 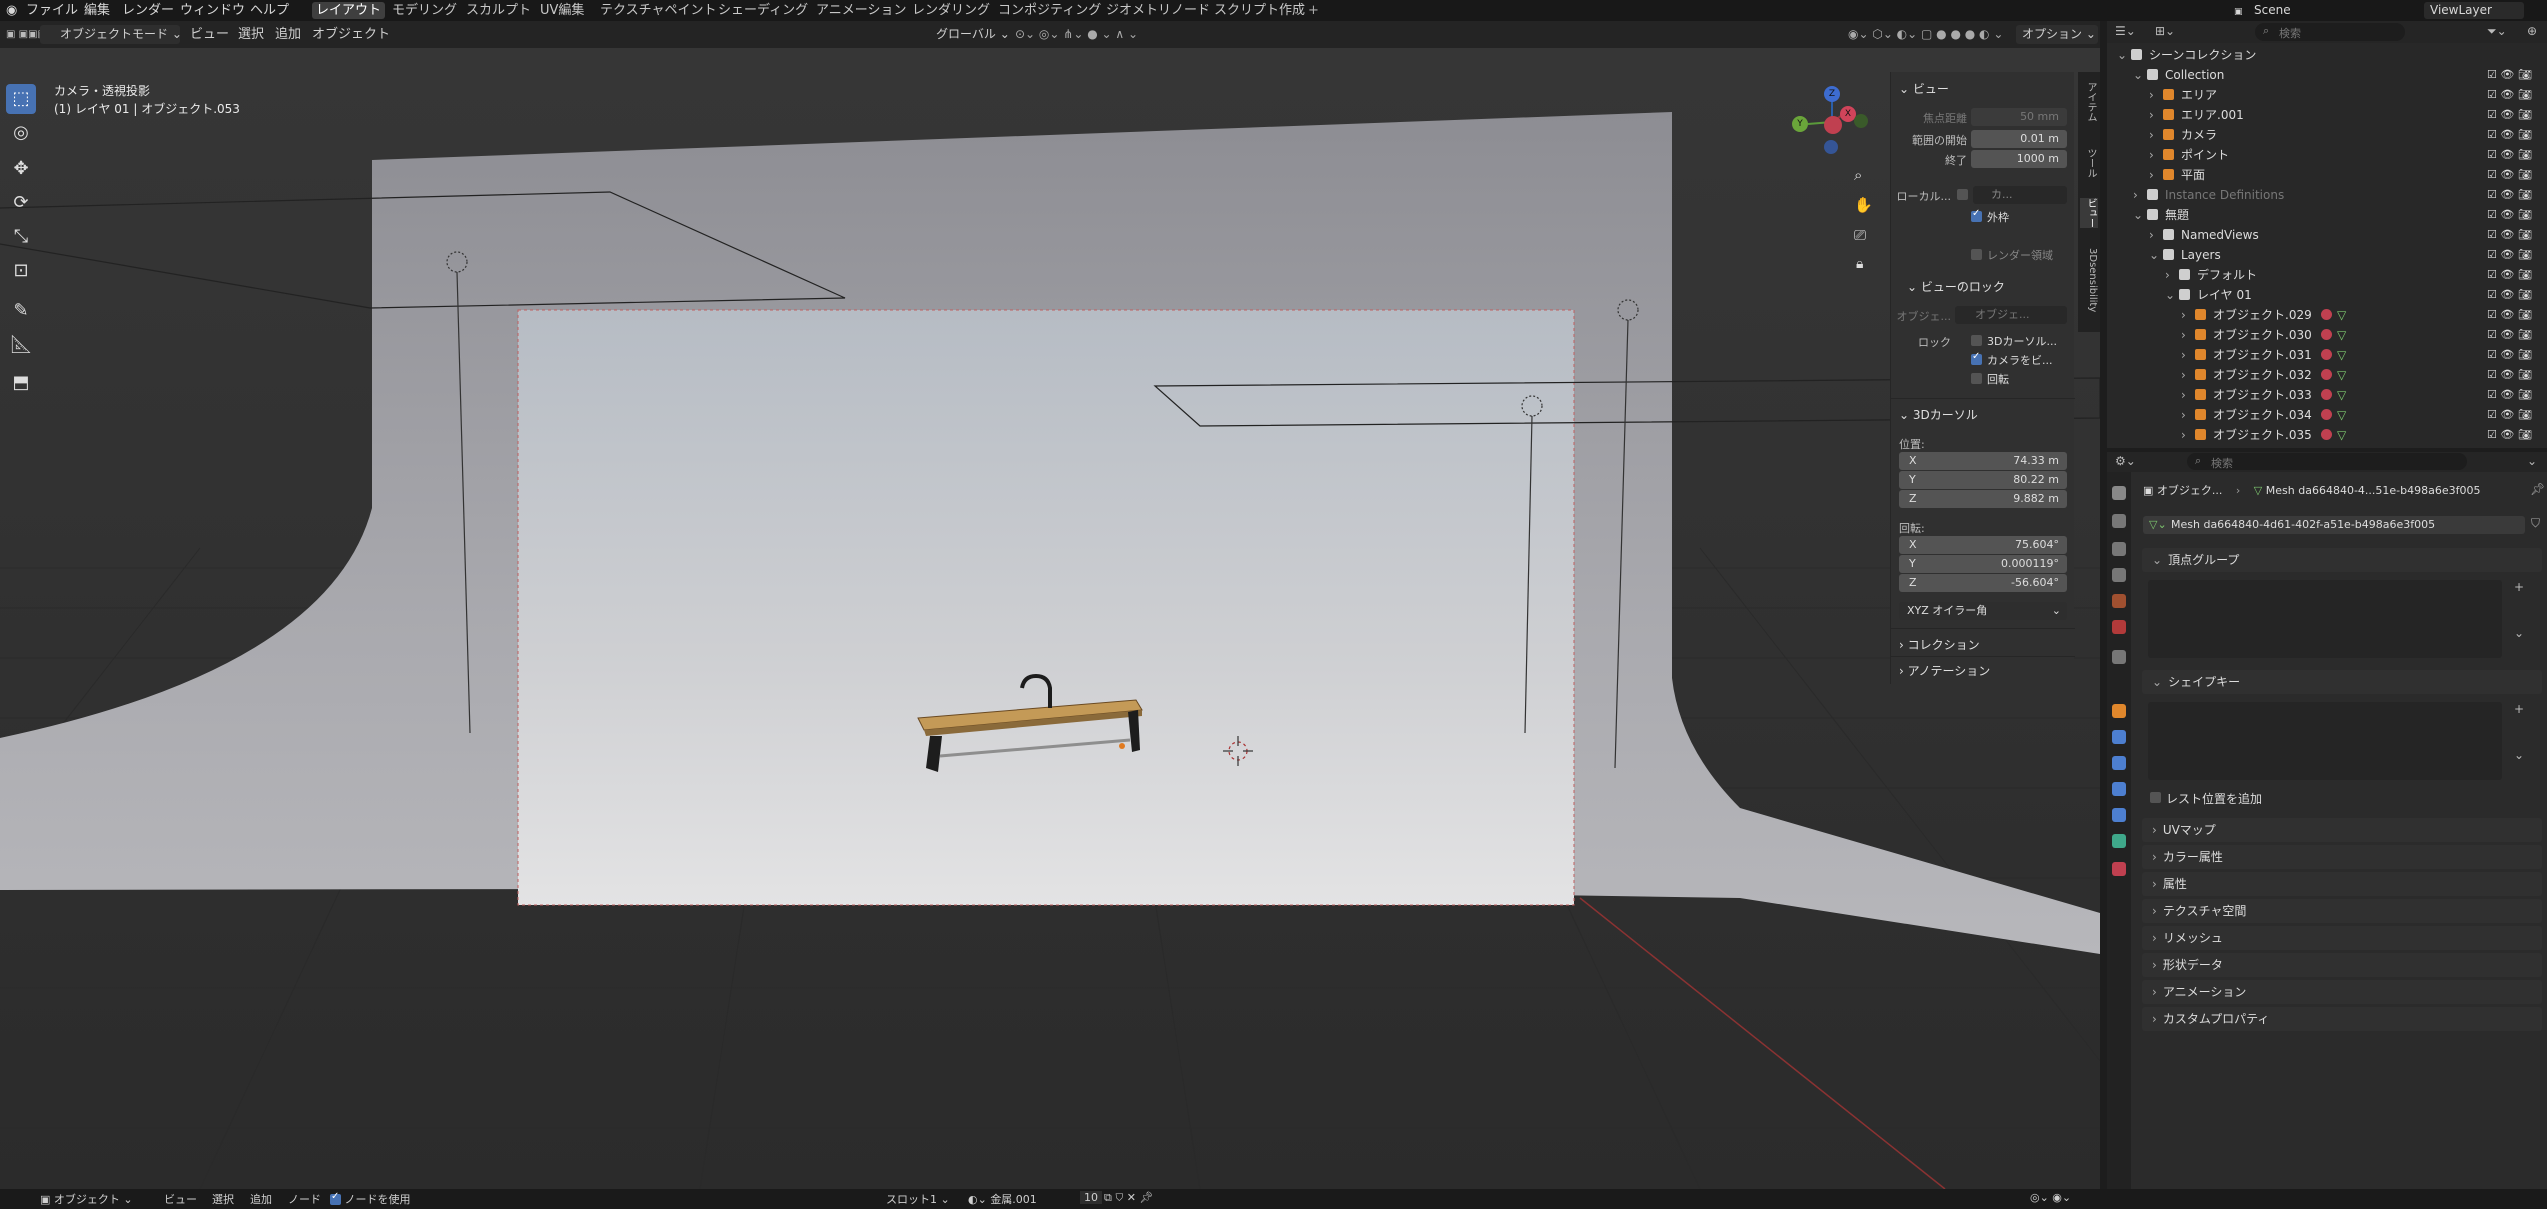 I want to click on camera-view-icon: ⎚, so click(x=1860, y=235).